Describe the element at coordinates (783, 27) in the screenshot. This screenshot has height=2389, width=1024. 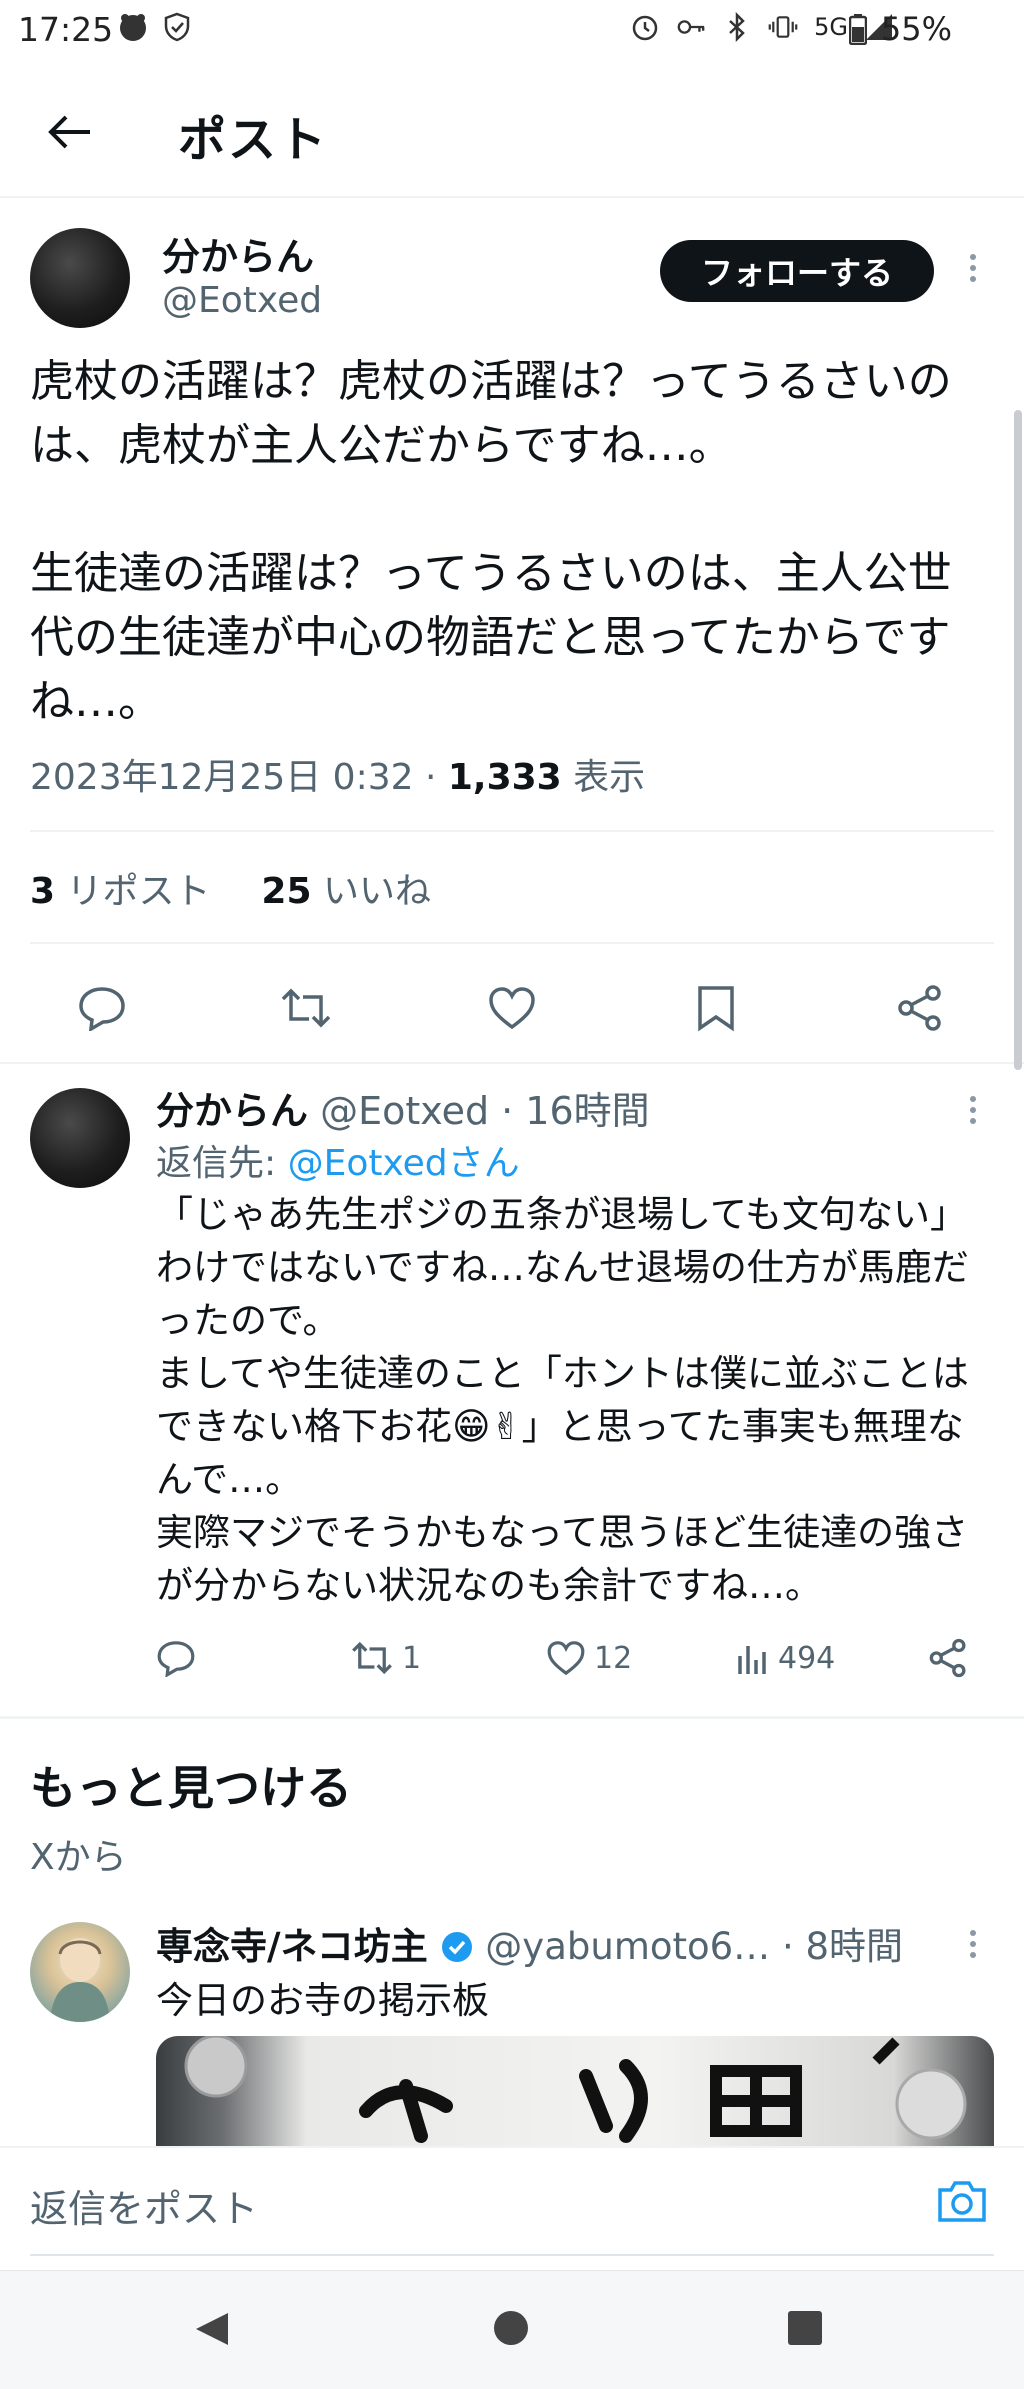
I see `vibrate-icon` at that location.